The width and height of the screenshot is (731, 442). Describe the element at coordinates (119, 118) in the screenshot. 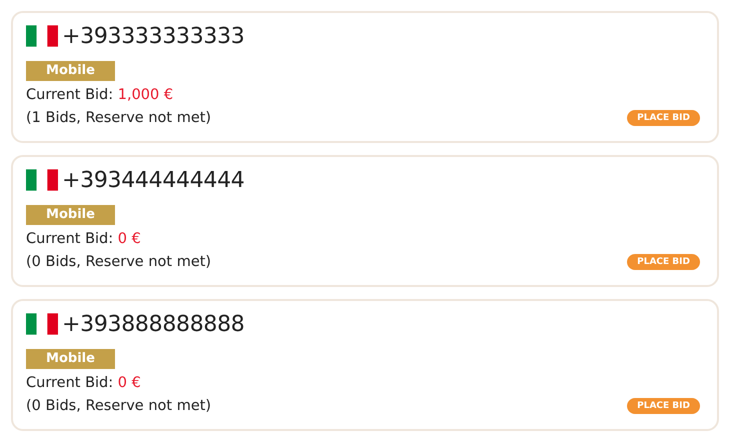

I see `bid-summary: (1 Bids, Reserve not met)` at that location.